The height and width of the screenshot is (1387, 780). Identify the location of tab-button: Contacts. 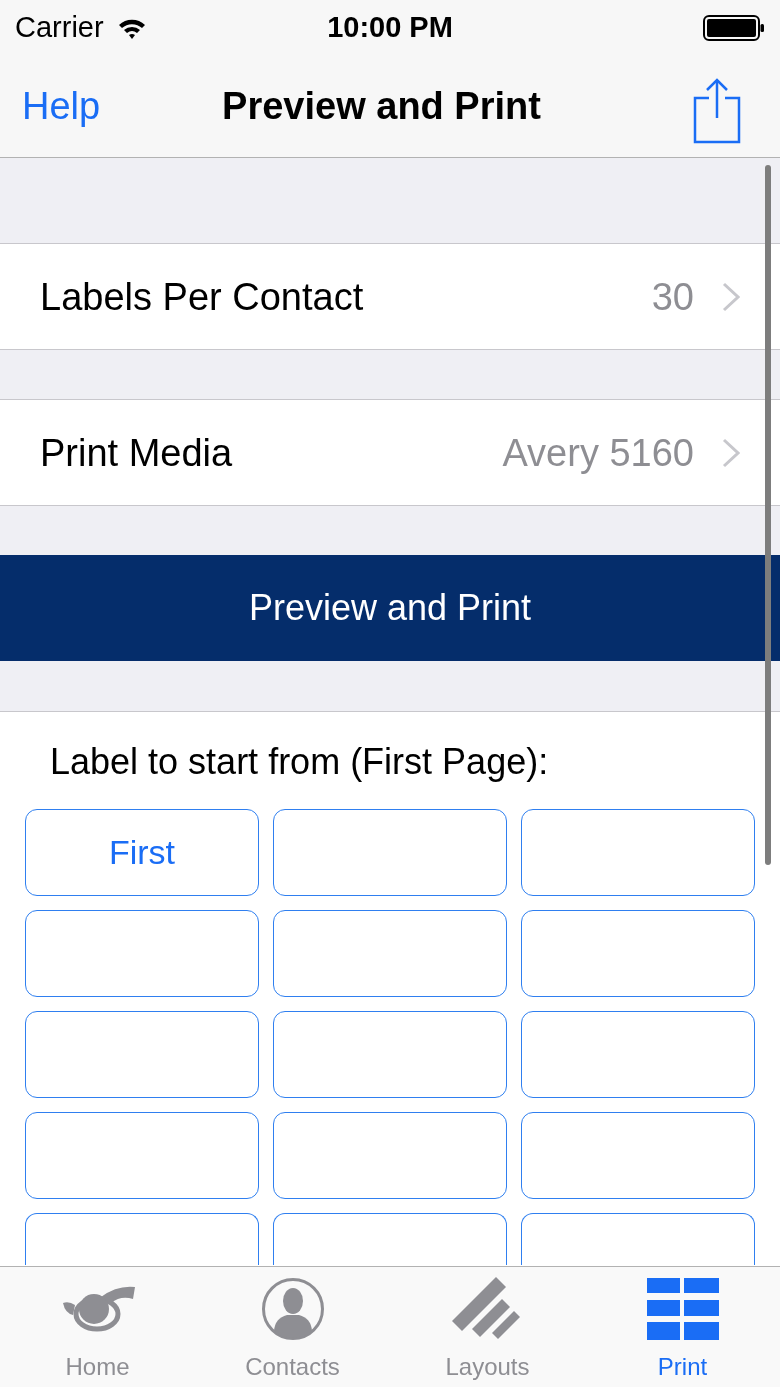
(292, 1327).